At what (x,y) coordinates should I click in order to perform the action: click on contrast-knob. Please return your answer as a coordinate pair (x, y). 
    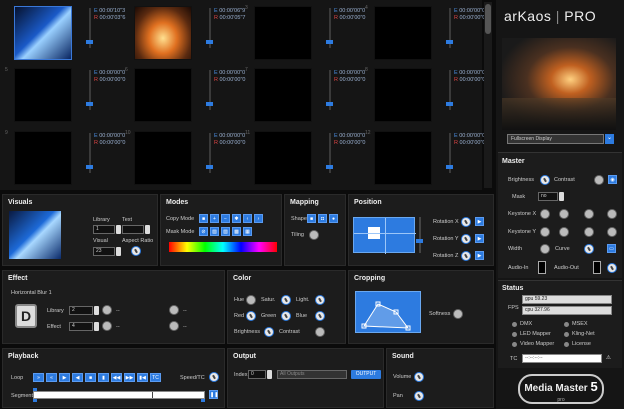
    Looking at the image, I should click on (320, 332).